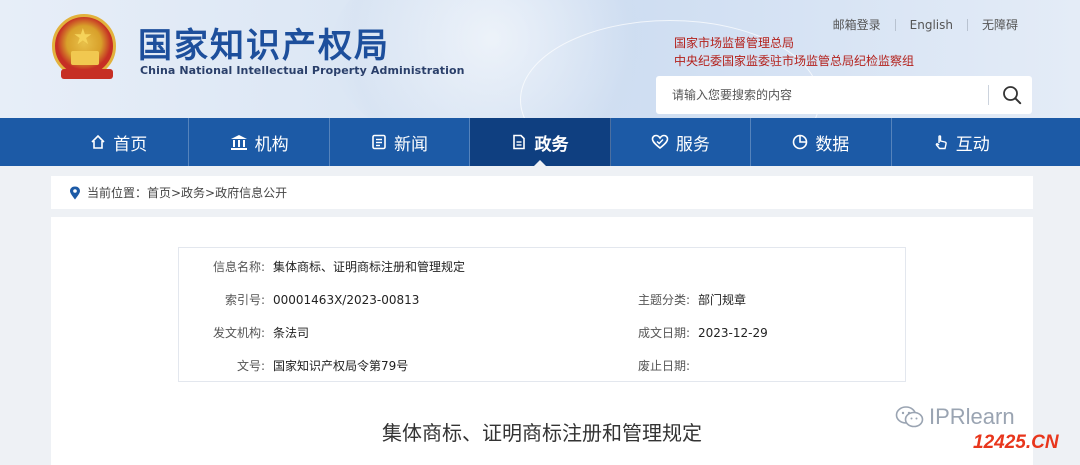 The image size is (1080, 465). What do you see at coordinates (98, 142) in the screenshot?
I see `home-icon` at bounding box center [98, 142].